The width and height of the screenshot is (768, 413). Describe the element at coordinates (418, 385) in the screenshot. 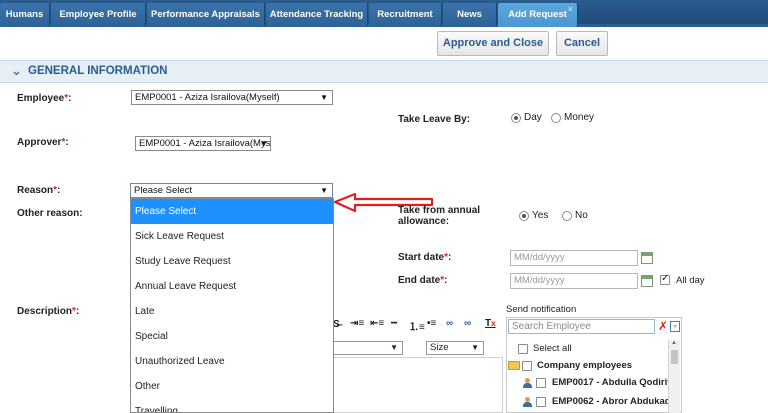

I see `description-editor` at that location.